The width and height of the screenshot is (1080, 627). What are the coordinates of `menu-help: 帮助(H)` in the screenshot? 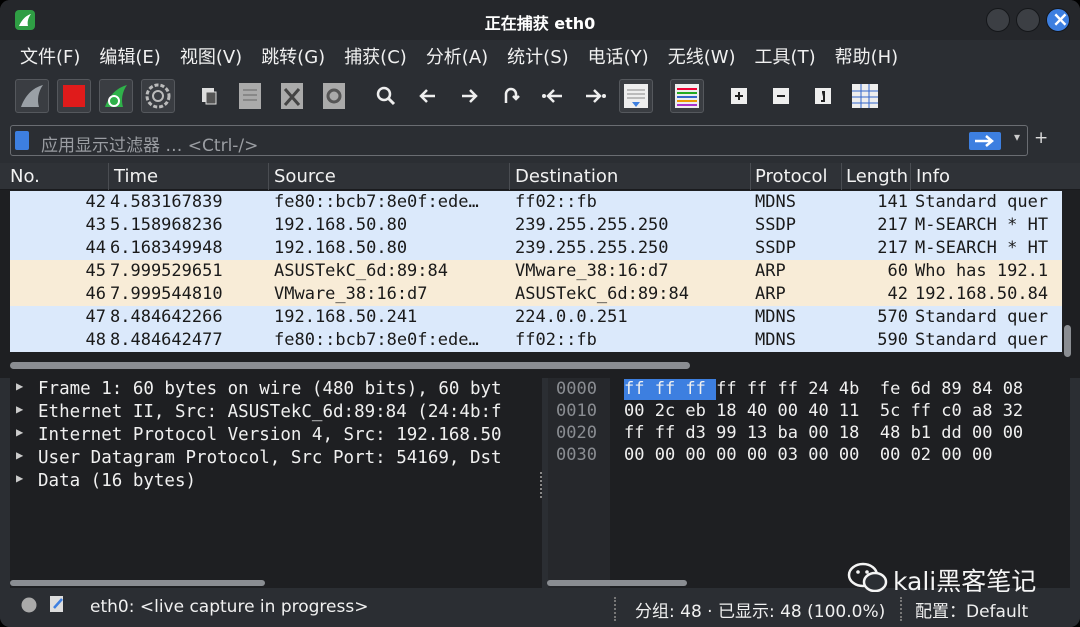 It's located at (867, 56).